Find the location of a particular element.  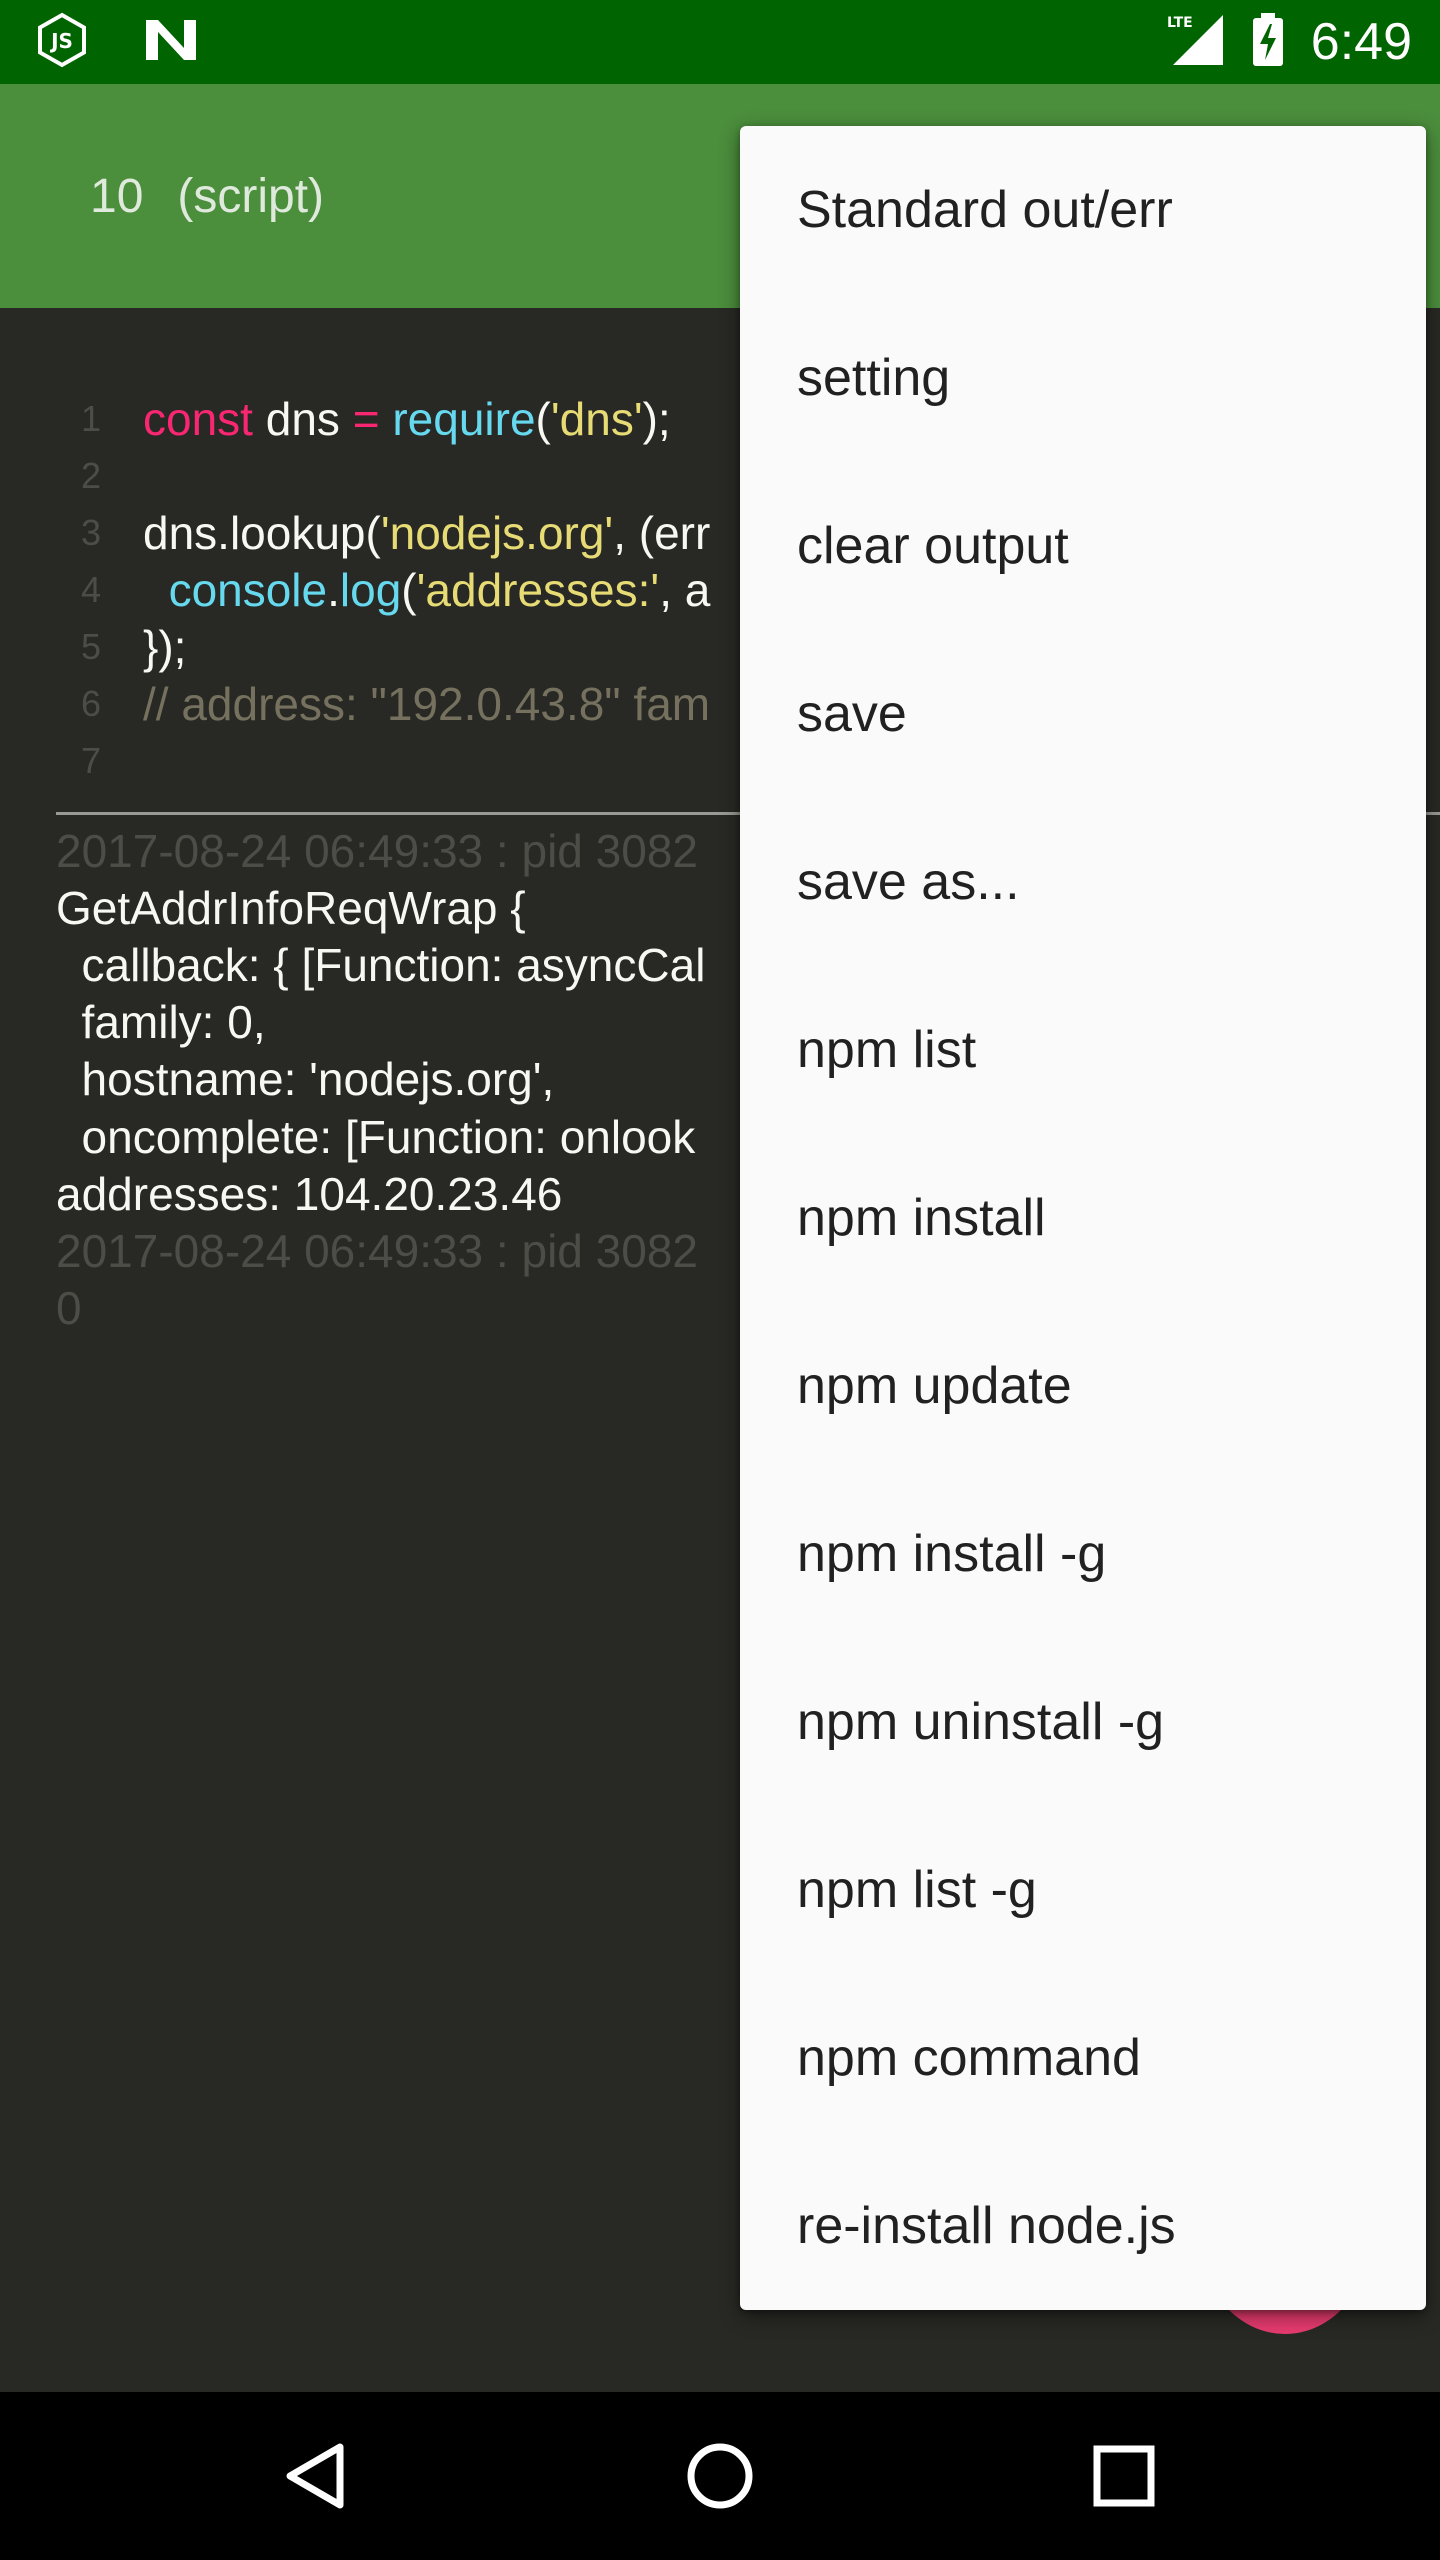

navigation-bar is located at coordinates (720, 2476).